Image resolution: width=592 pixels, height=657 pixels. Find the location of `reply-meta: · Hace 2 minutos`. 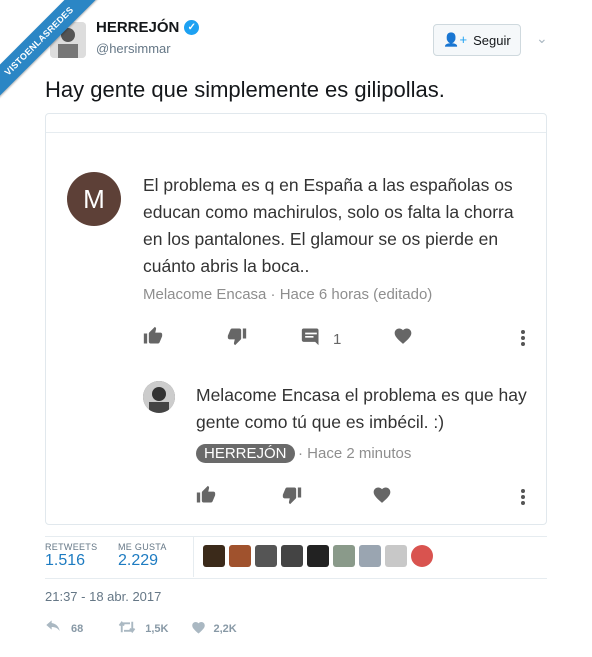

reply-meta: · Hace 2 minutos is located at coordinates (355, 453).